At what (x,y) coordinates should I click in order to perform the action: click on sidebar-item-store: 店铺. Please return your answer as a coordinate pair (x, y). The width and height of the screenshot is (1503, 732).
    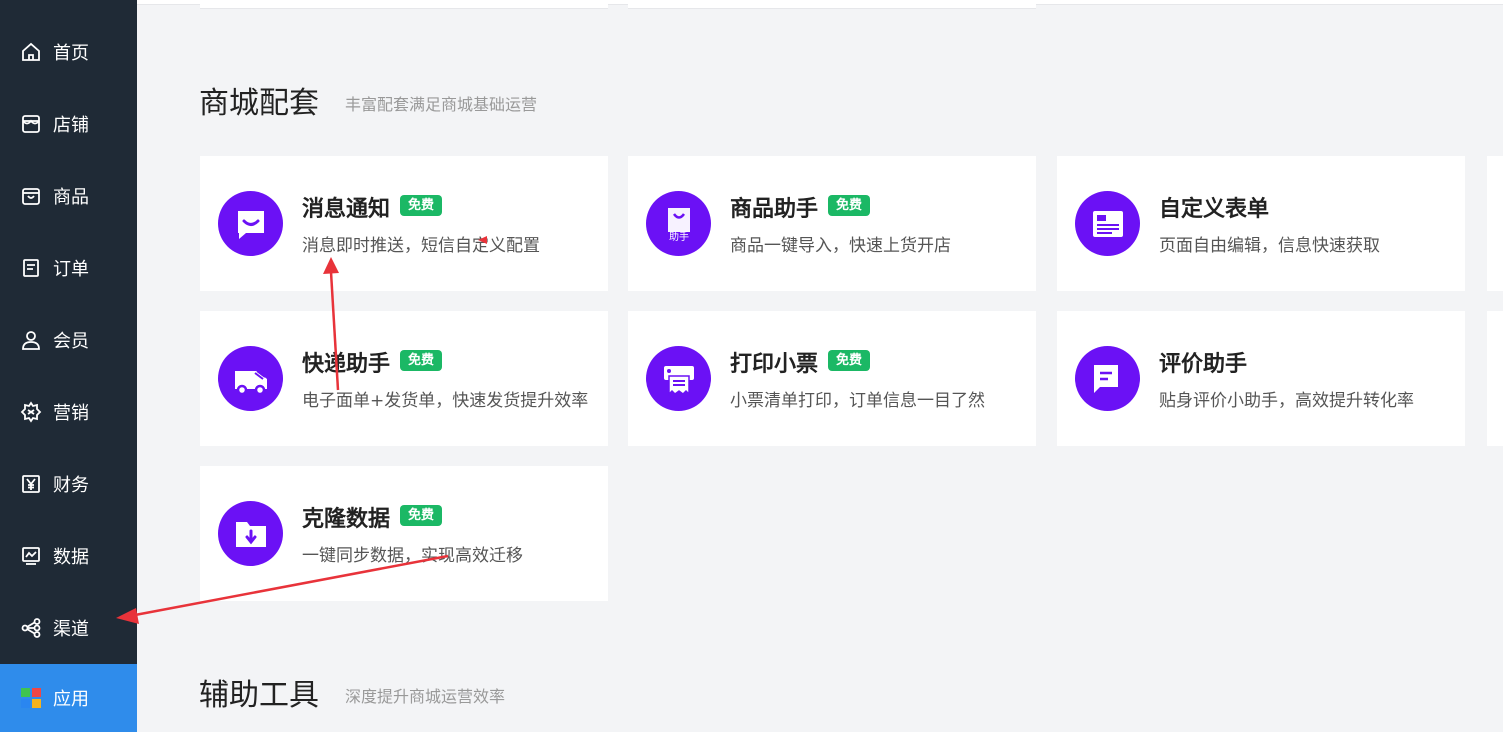
    Looking at the image, I should click on (68, 124).